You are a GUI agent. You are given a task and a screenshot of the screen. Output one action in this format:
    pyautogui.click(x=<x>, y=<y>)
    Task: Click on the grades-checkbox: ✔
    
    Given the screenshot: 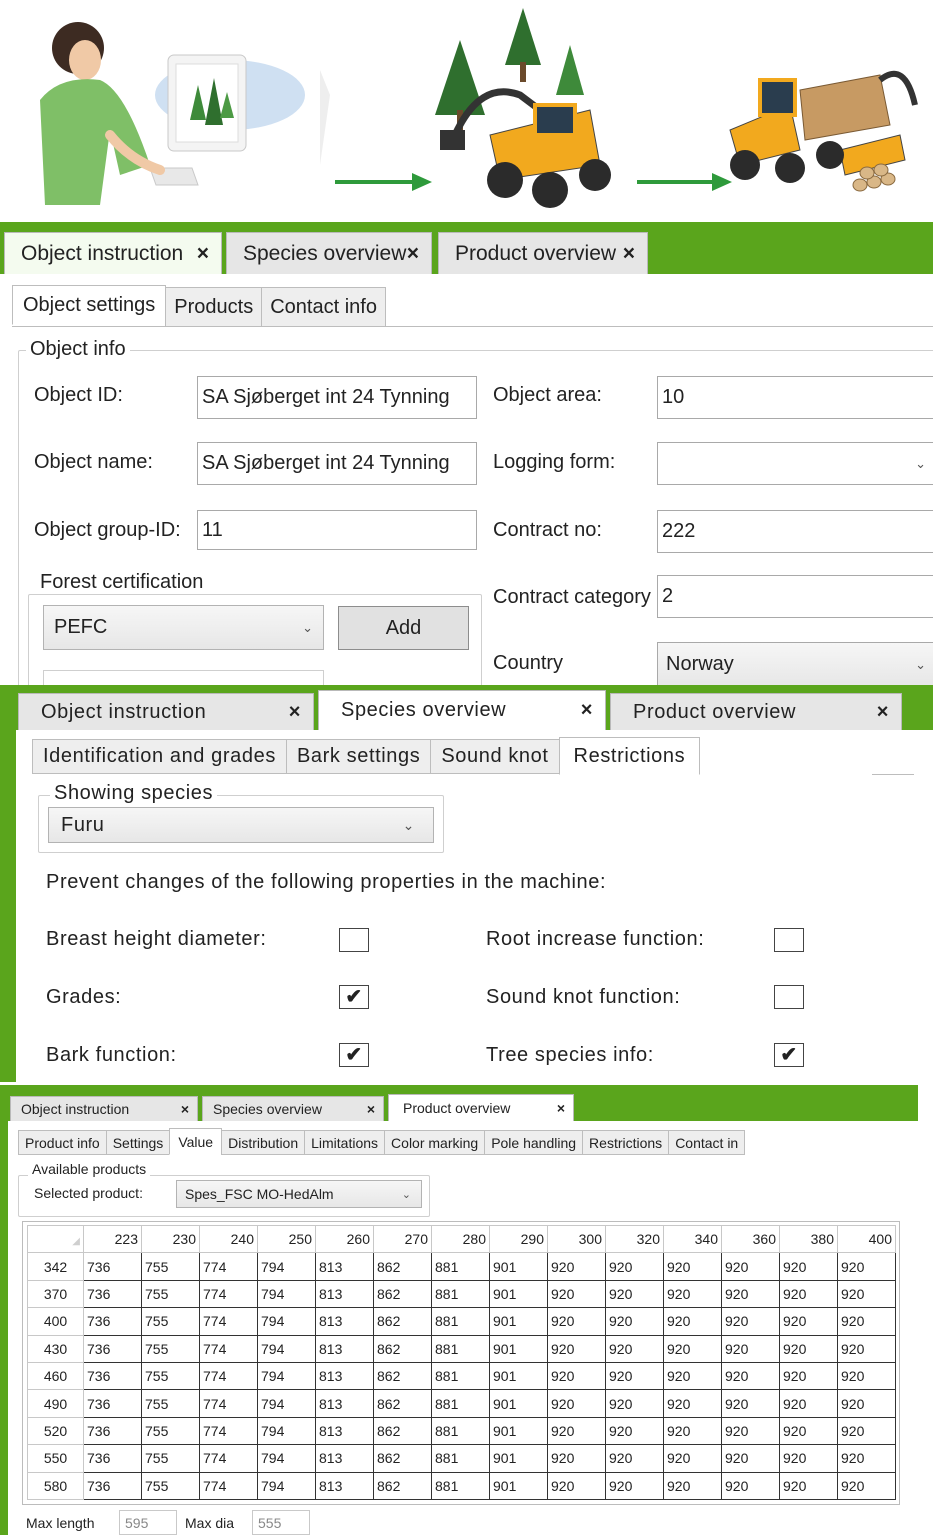 What is the action you would take?
    pyautogui.click(x=354, y=997)
    